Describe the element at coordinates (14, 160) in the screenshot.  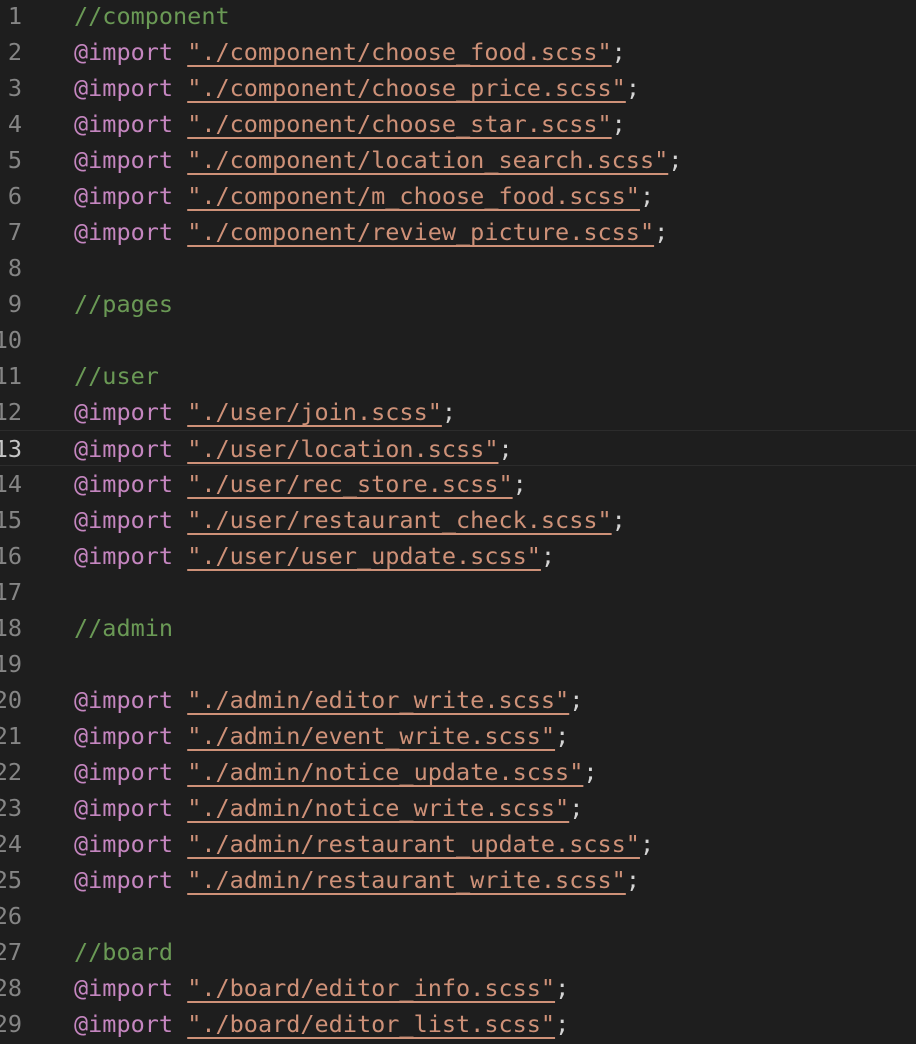
I see `line-number: 5` at that location.